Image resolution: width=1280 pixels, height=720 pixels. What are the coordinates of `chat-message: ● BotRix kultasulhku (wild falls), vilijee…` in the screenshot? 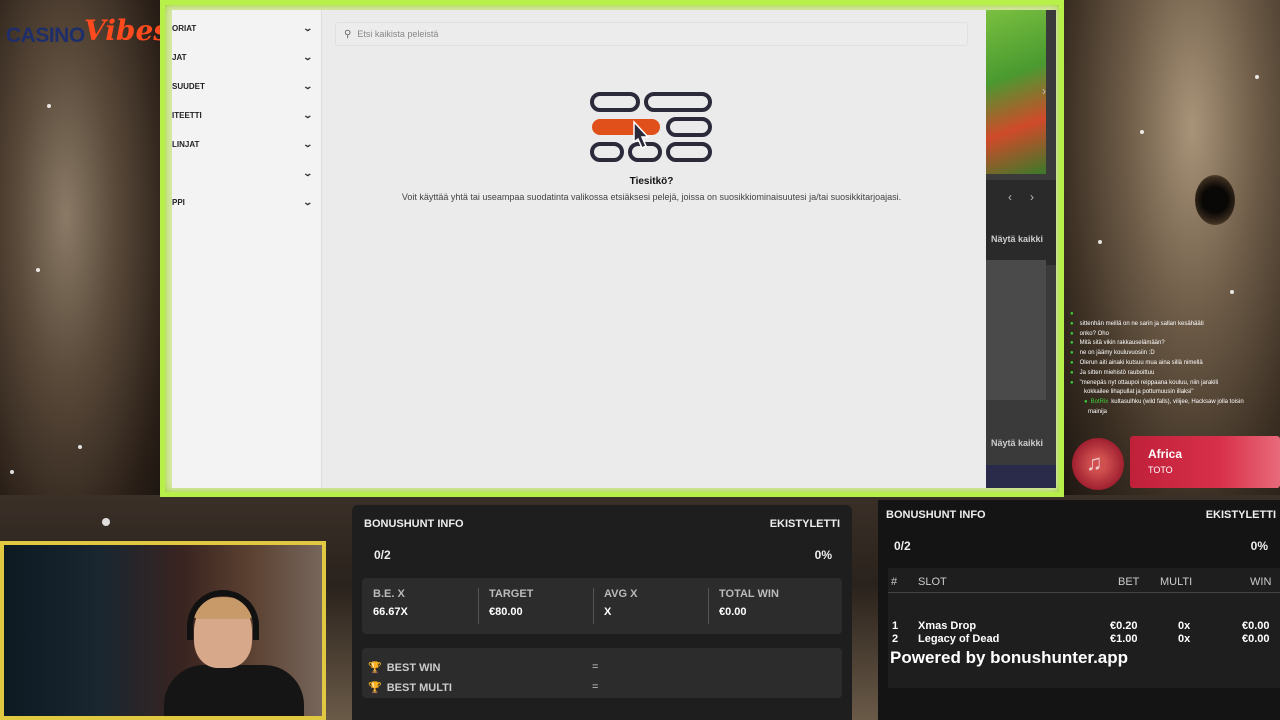 It's located at (1172, 403).